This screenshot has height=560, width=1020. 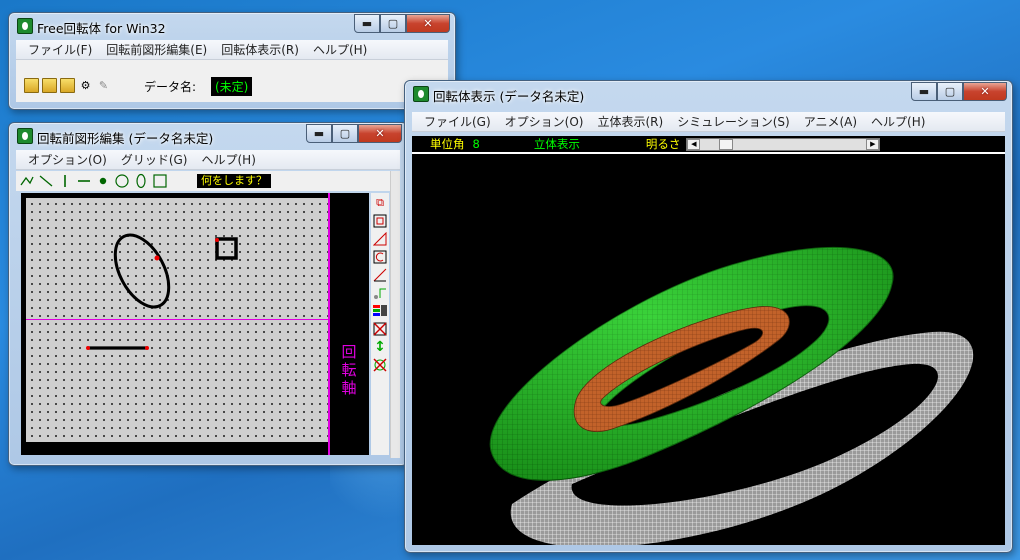 I want to click on main-toolbar: ⚙ ✎, so click(x=67, y=85).